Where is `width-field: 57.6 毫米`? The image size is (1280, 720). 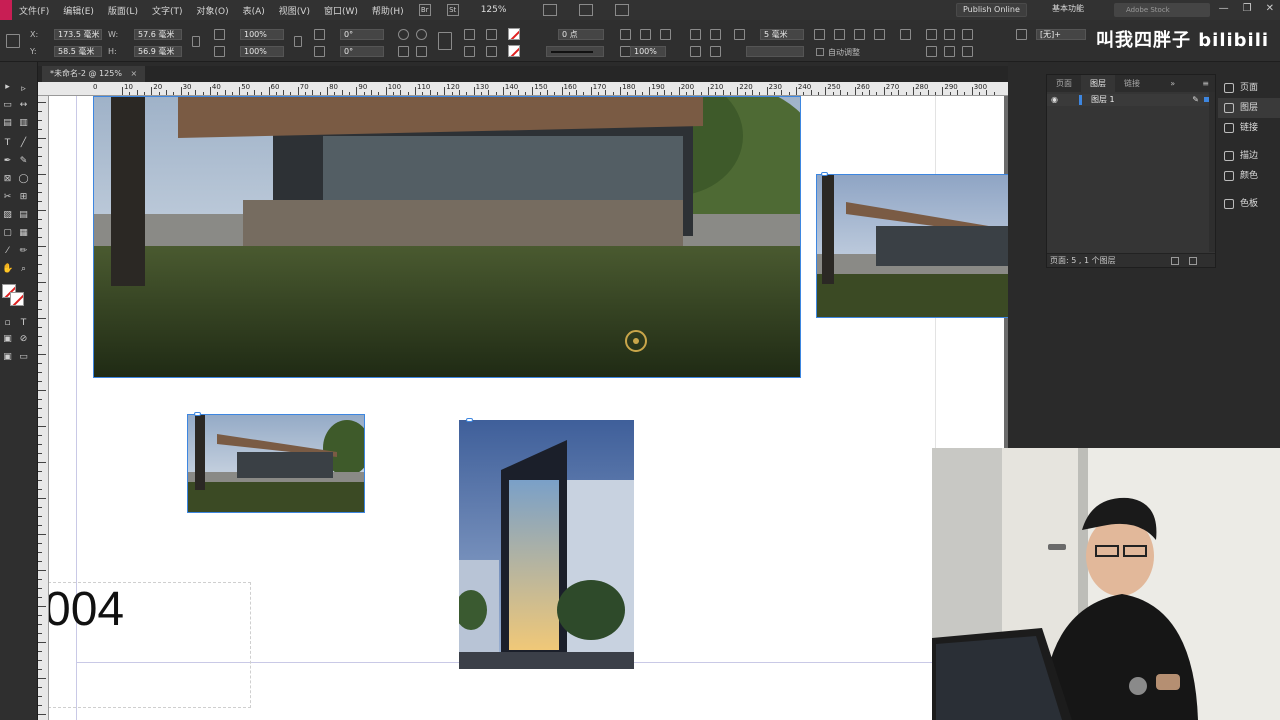
width-field: 57.6 毫米 is located at coordinates (158, 34).